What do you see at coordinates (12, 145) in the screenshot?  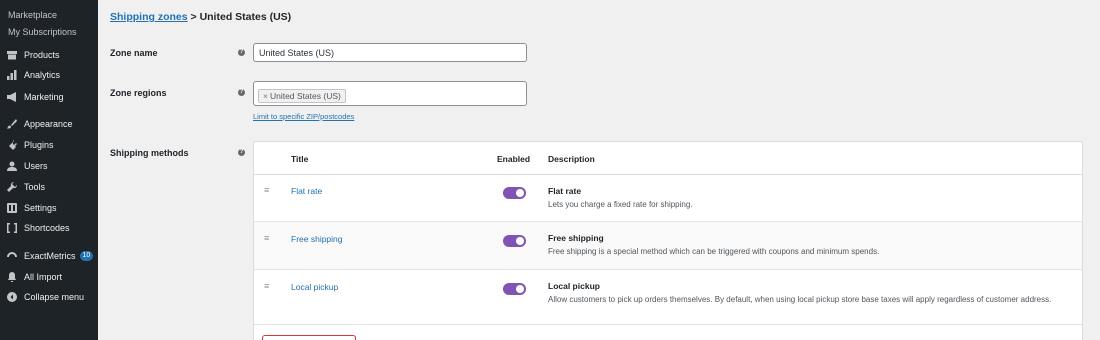 I see `plug-icon` at bounding box center [12, 145].